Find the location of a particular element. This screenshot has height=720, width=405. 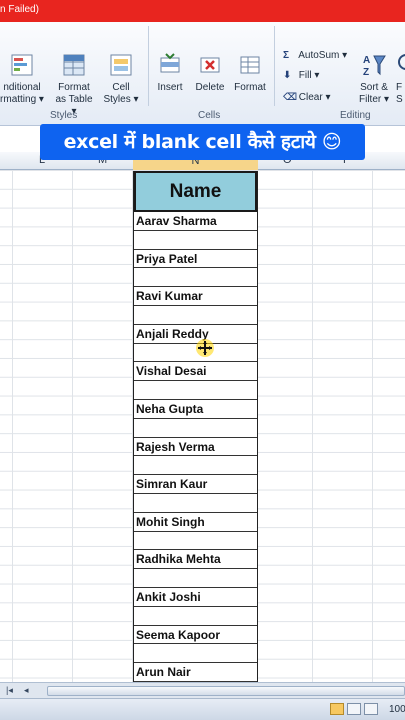

insert-button: Insert is located at coordinates (170, 73).